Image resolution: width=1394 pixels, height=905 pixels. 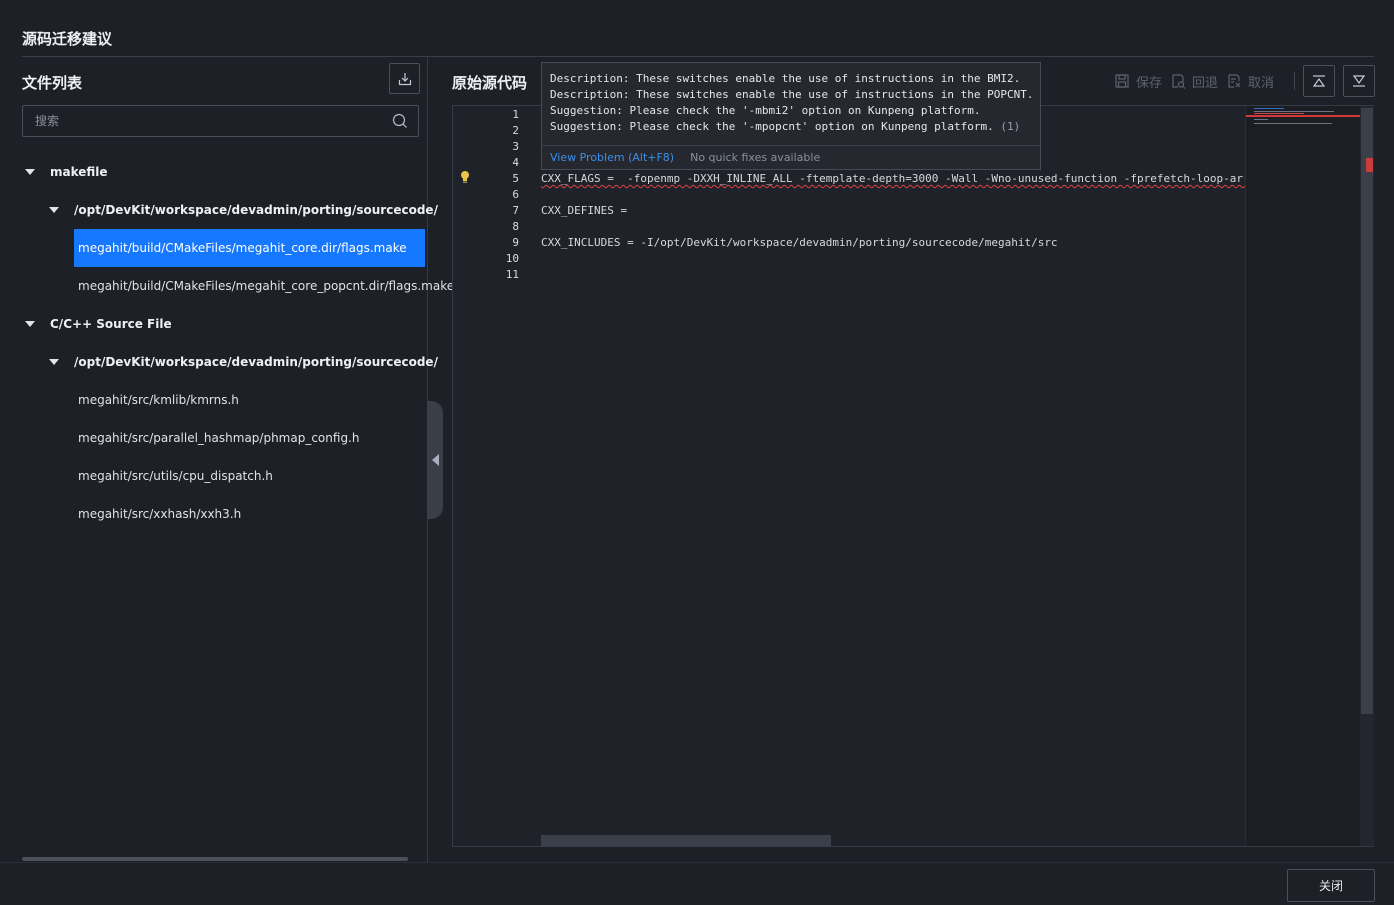 I want to click on arrow-up-icon, so click(x=1319, y=81).